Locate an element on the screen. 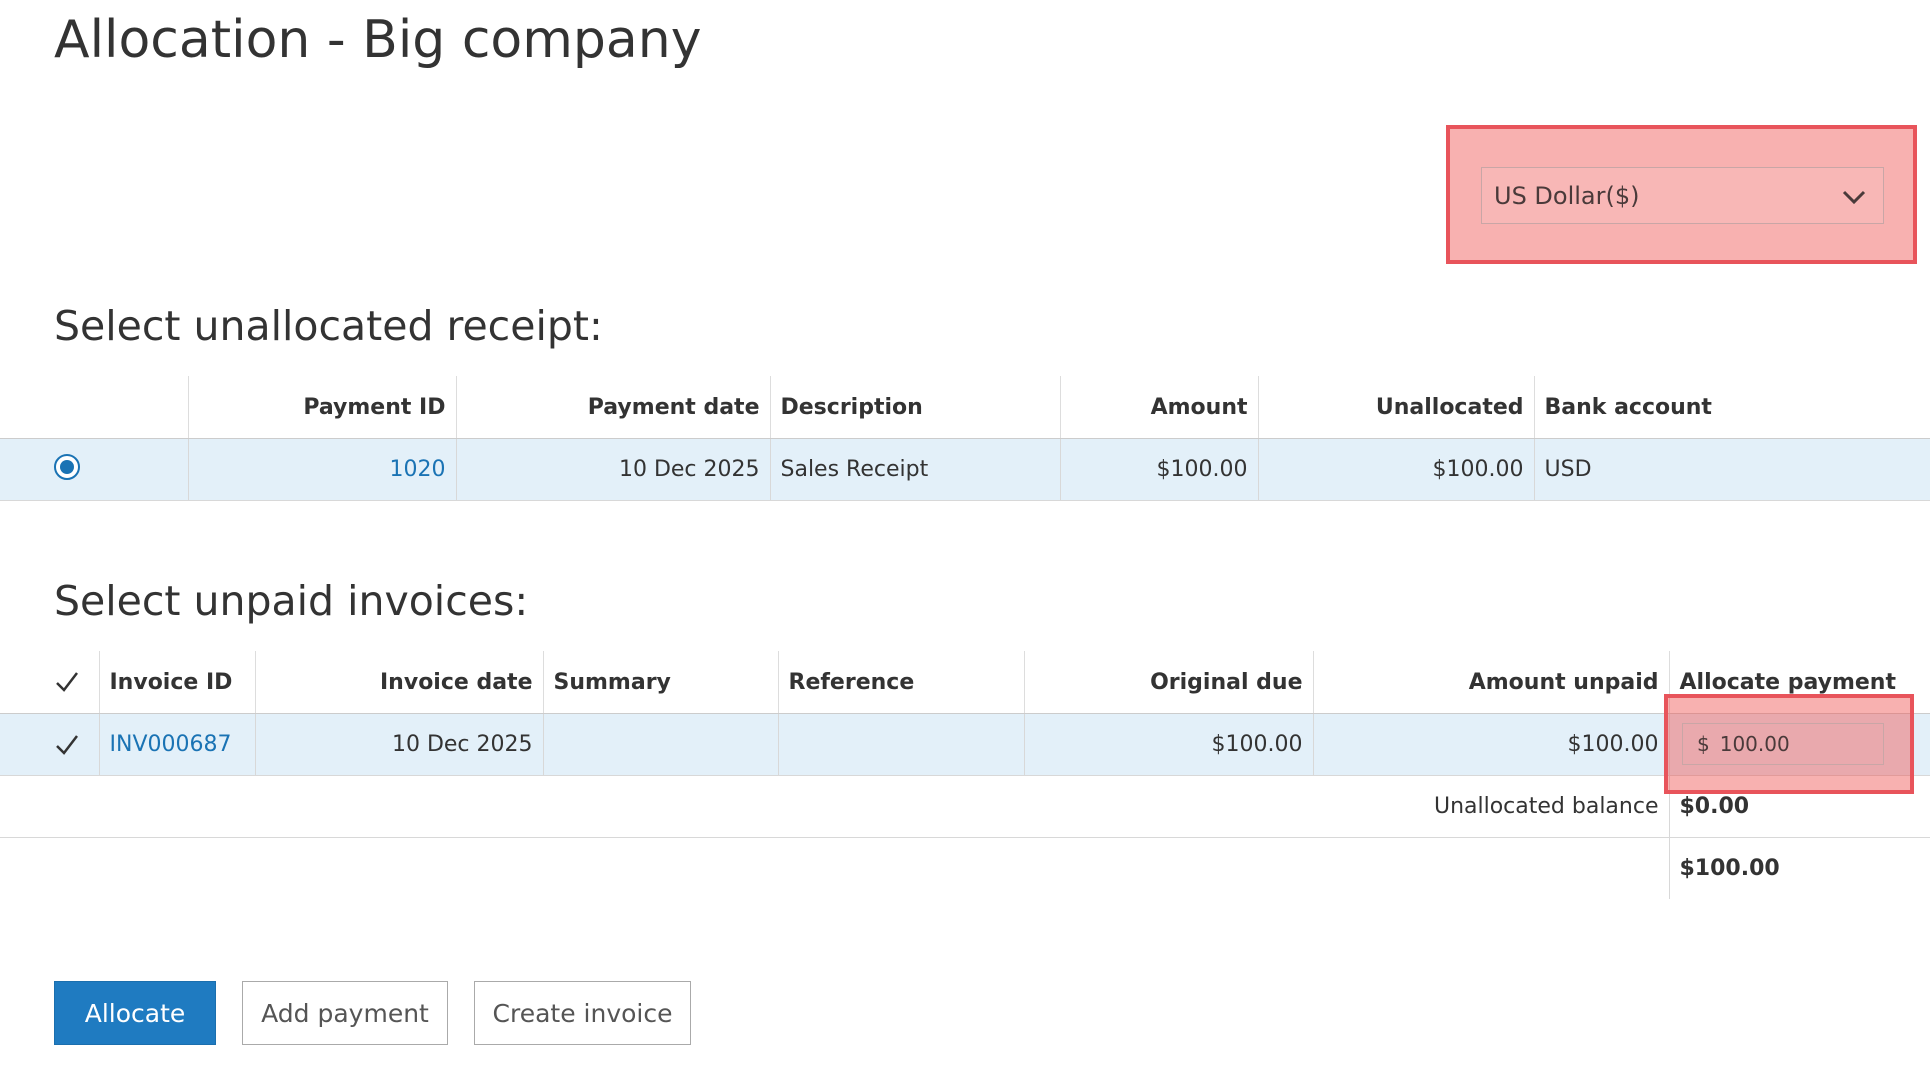  unallocated-balance-row: Unallocated balance $0.00 is located at coordinates (965, 806).